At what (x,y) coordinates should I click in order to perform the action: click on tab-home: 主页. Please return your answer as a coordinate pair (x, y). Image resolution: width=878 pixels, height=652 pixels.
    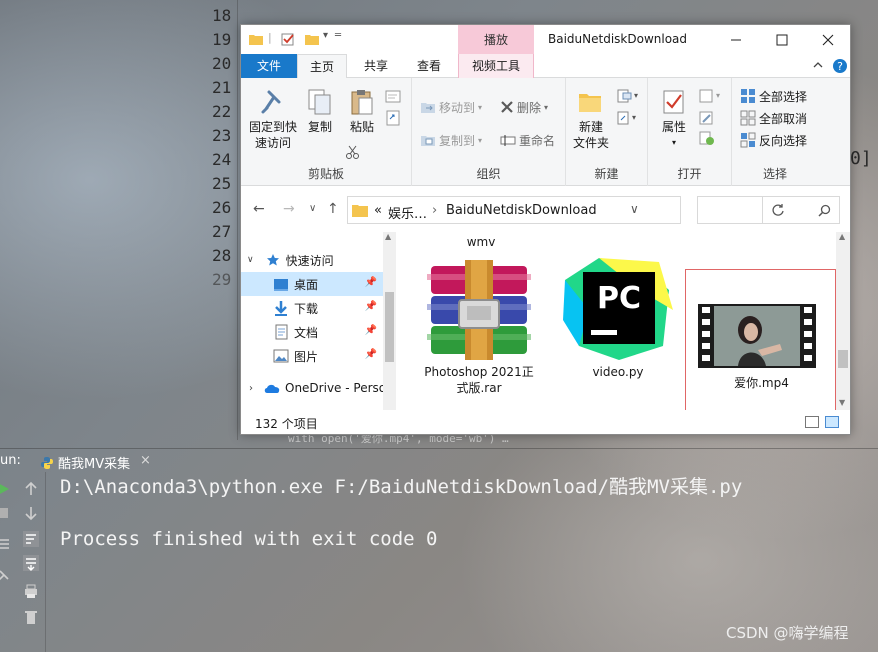
    Looking at the image, I should click on (322, 66).